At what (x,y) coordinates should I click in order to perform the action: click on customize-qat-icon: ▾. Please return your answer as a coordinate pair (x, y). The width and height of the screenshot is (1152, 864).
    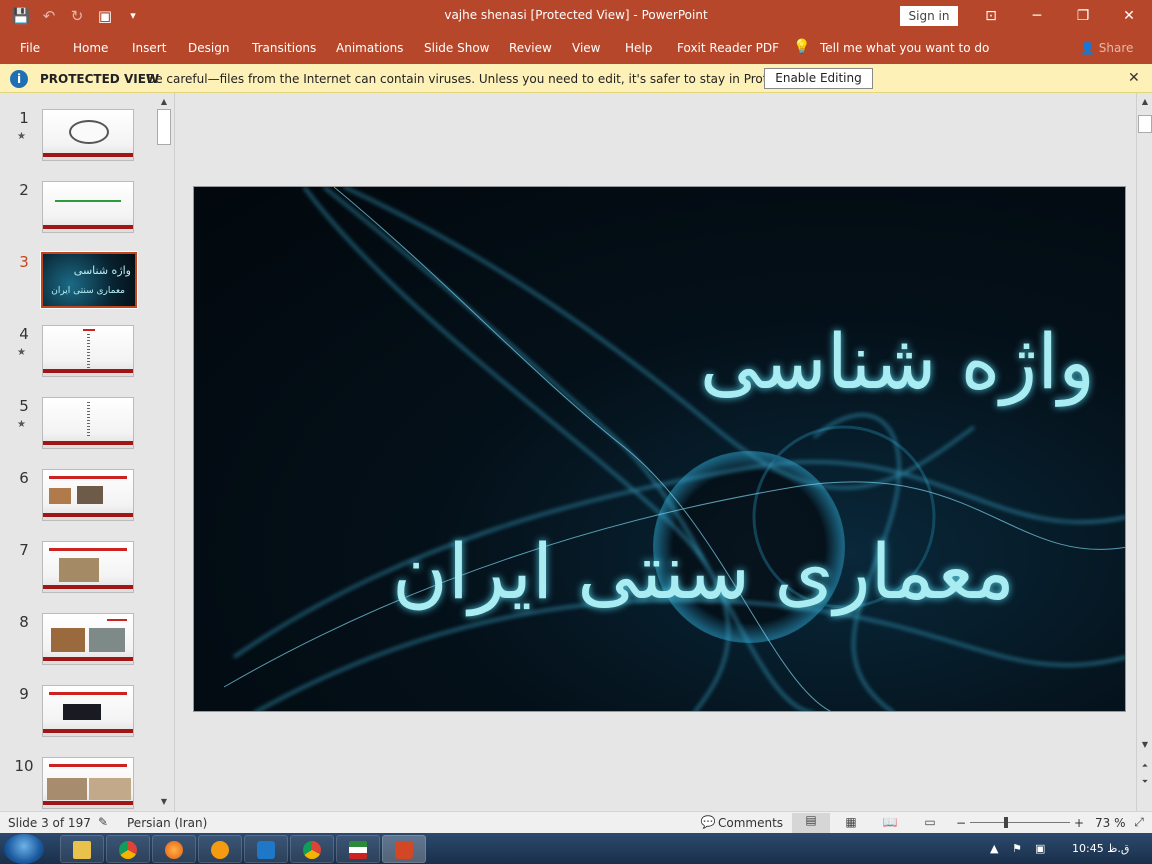
    Looking at the image, I should click on (133, 16).